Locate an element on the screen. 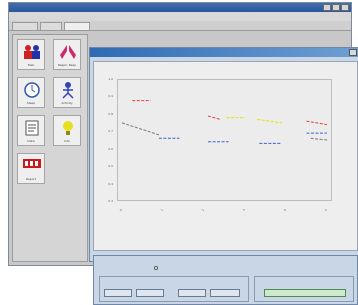 This screenshot has height=305, width=358. window-controls is located at coordinates (336, 7).